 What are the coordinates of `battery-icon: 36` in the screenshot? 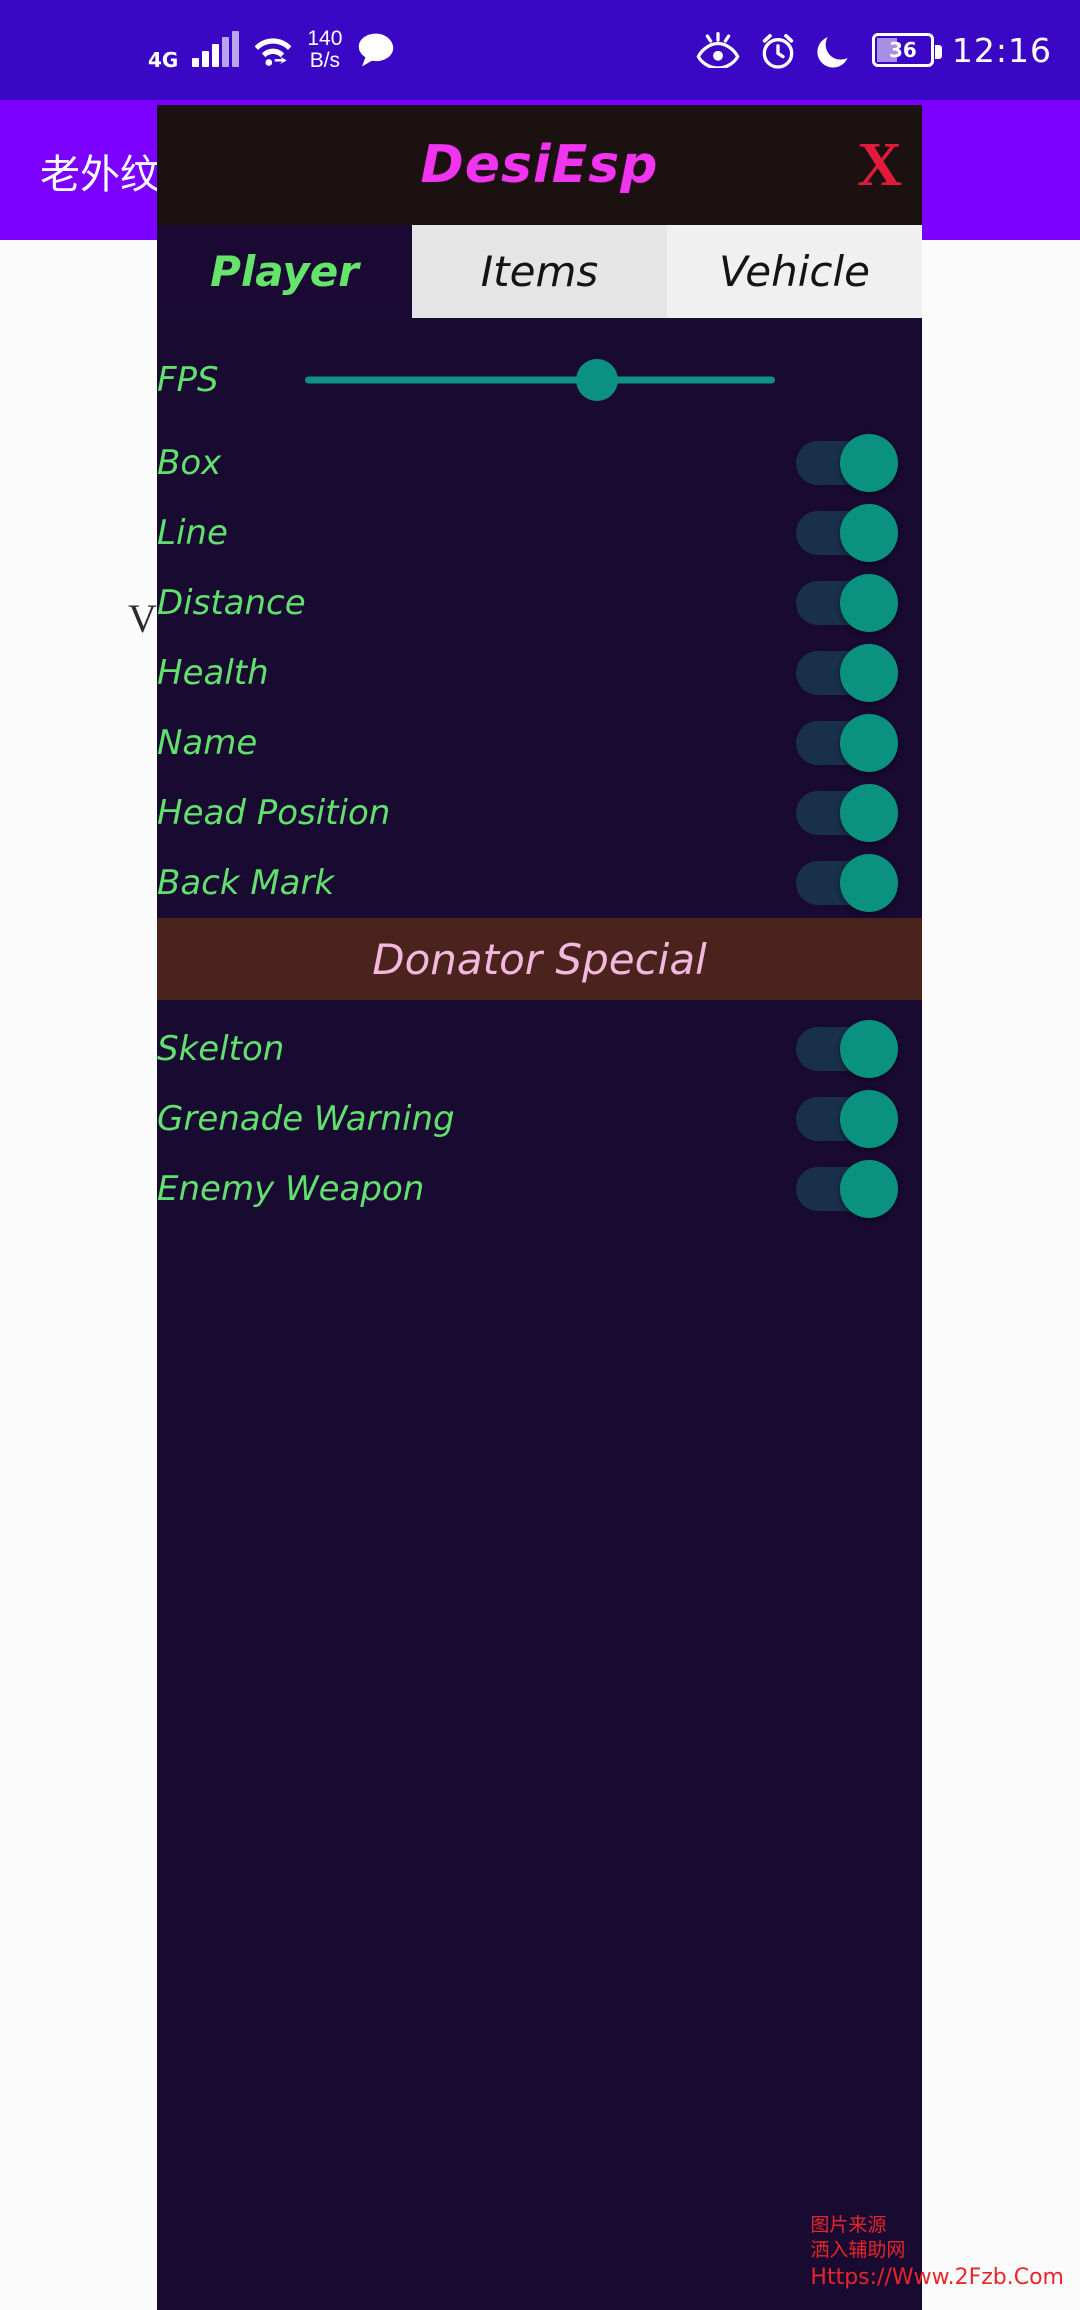 It's located at (906, 50).